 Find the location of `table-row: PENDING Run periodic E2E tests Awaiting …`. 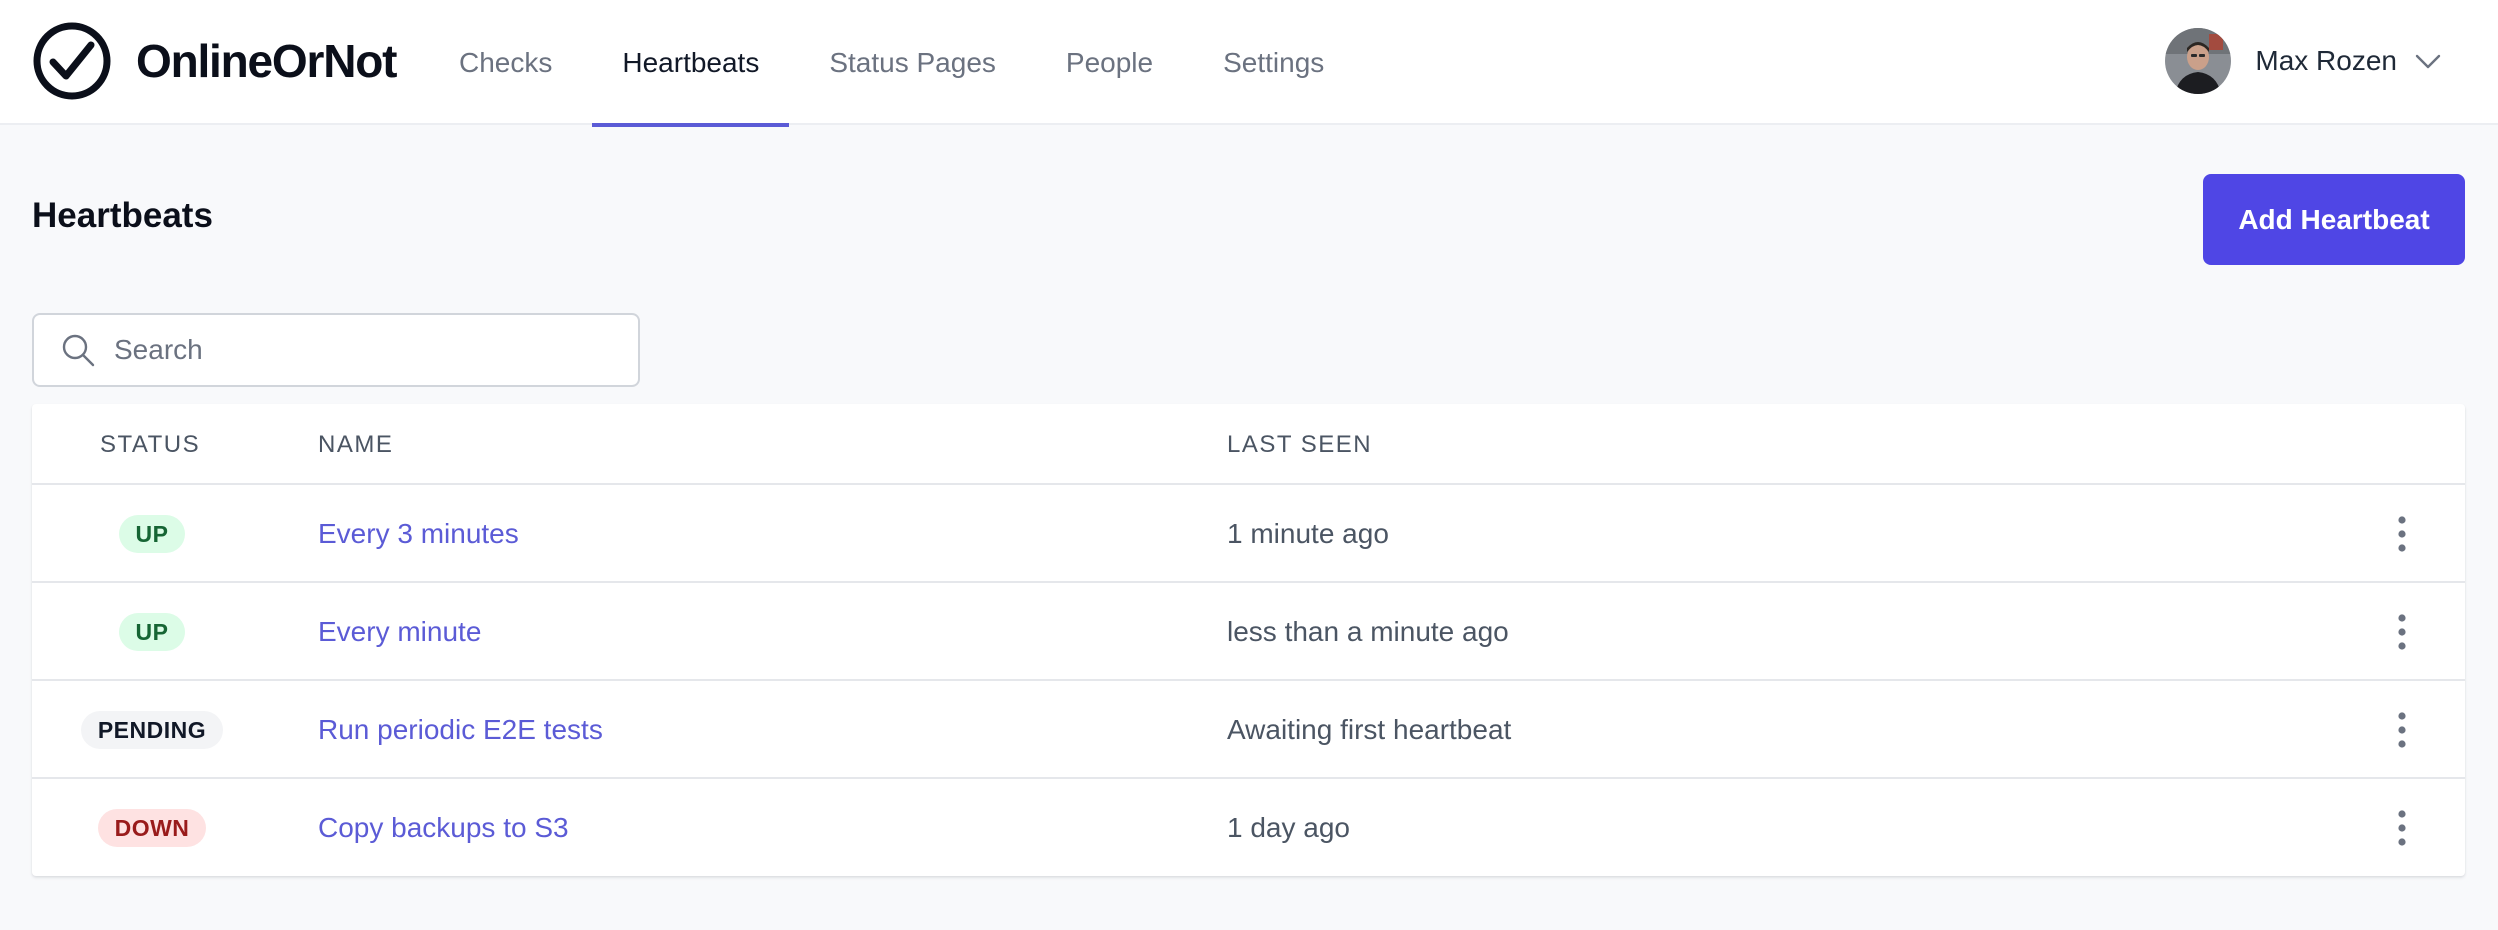

table-row: PENDING Run periodic E2E tests Awaiting … is located at coordinates (1248, 730).